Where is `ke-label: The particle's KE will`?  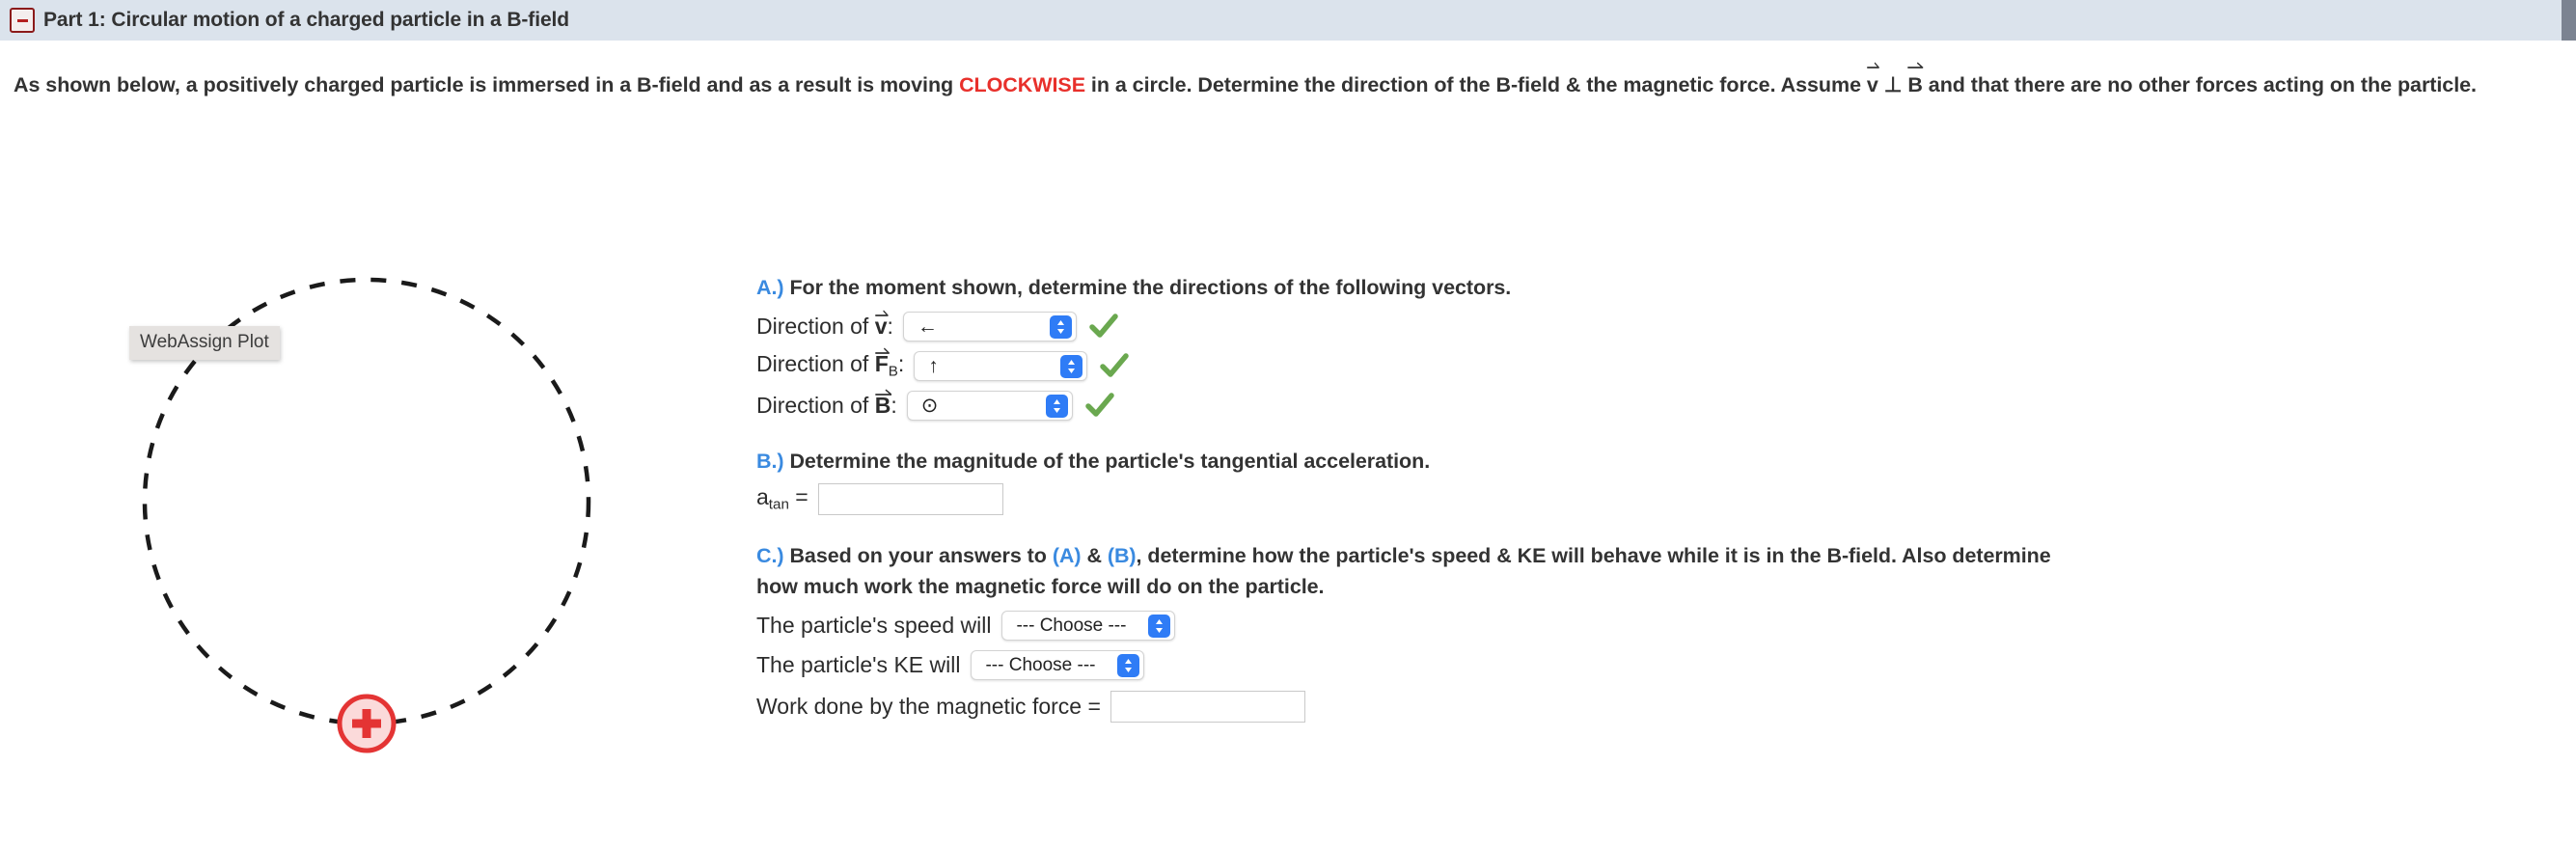 ke-label: The particle's KE will is located at coordinates (859, 664).